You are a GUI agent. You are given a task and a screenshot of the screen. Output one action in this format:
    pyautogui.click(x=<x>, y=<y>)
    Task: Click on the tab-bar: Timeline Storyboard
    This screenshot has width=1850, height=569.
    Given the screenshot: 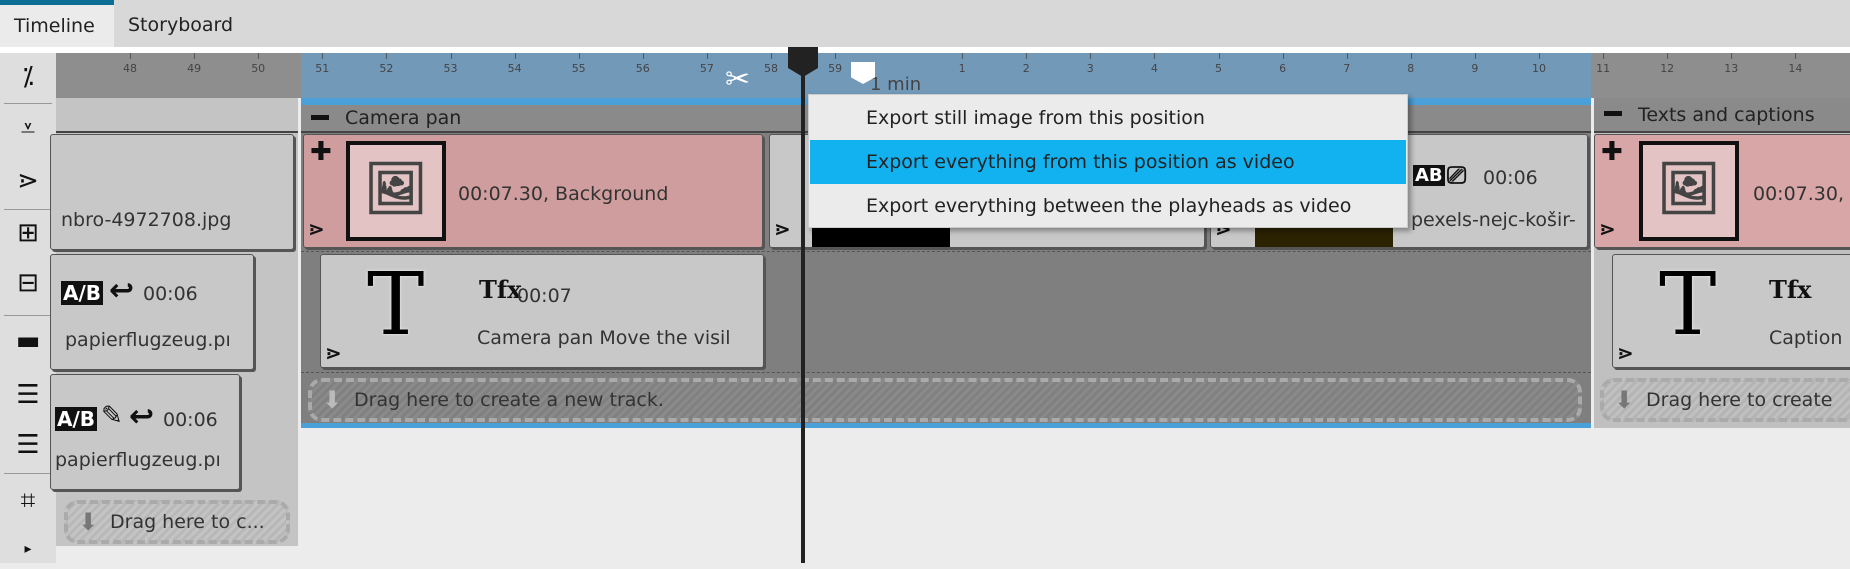 What is the action you would take?
    pyautogui.click(x=925, y=23)
    